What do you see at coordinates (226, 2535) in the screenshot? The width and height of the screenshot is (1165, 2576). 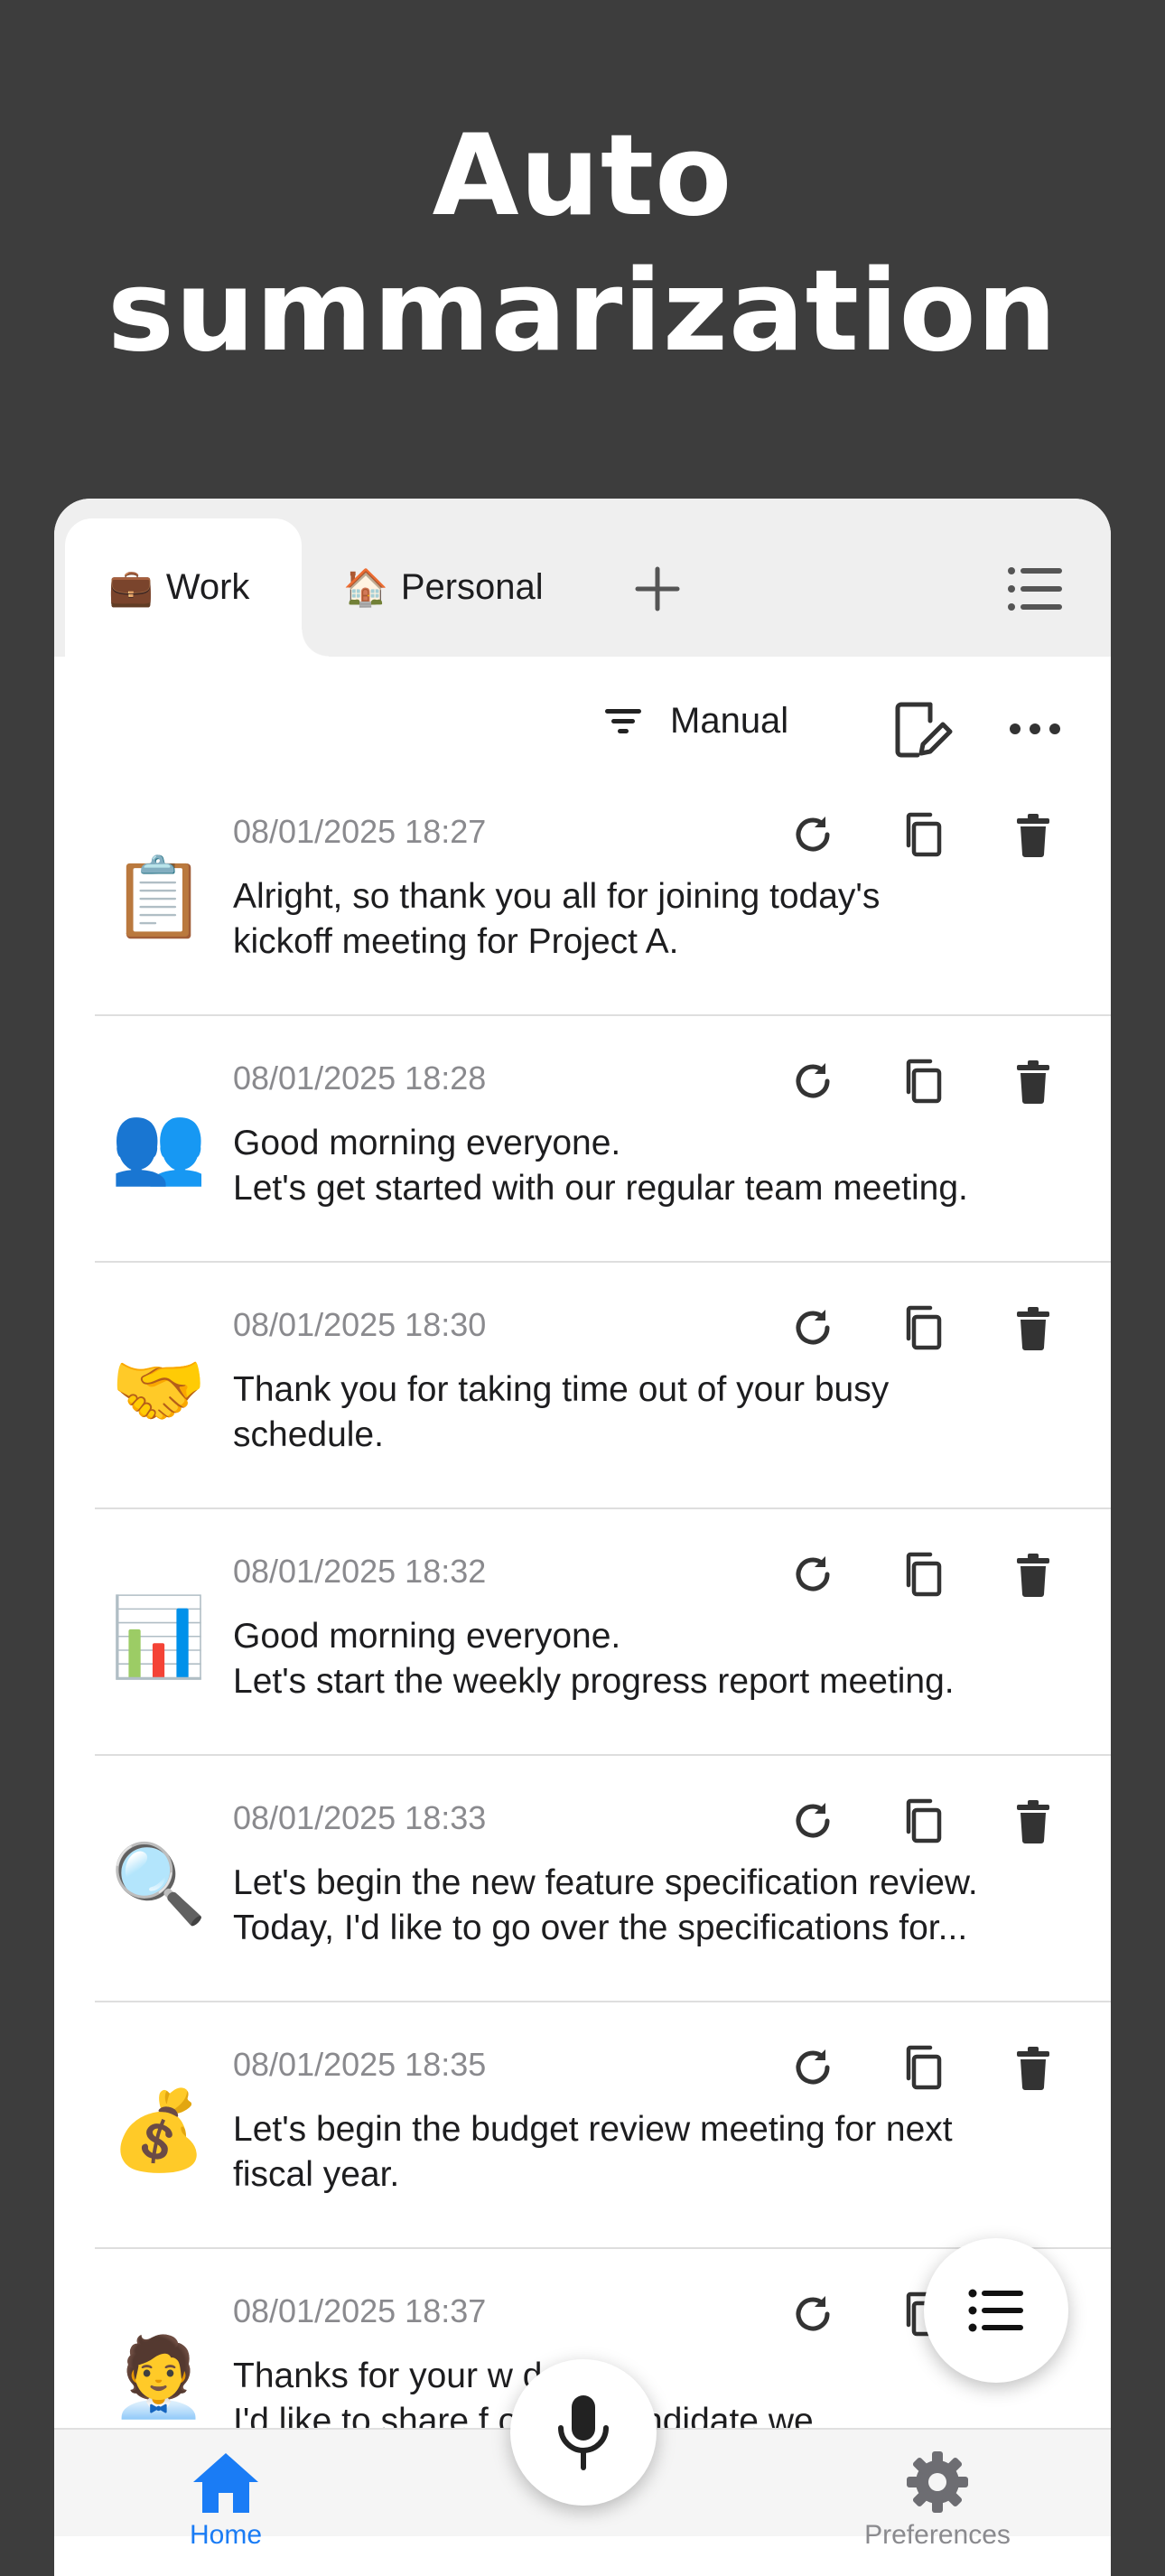 I see `nav-home-label: Home` at bounding box center [226, 2535].